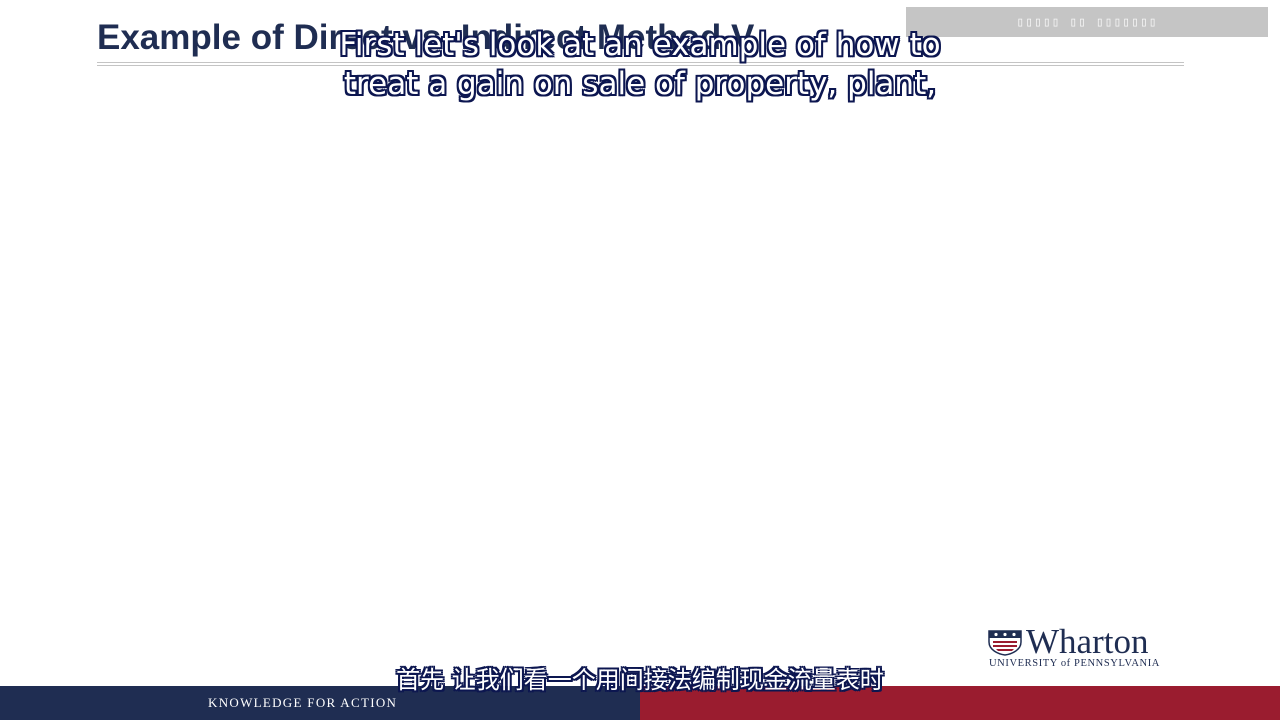 The width and height of the screenshot is (1280, 720). What do you see at coordinates (303, 702) in the screenshot?
I see `footer-tagline: KNOWLEDGE FOR ACTION` at bounding box center [303, 702].